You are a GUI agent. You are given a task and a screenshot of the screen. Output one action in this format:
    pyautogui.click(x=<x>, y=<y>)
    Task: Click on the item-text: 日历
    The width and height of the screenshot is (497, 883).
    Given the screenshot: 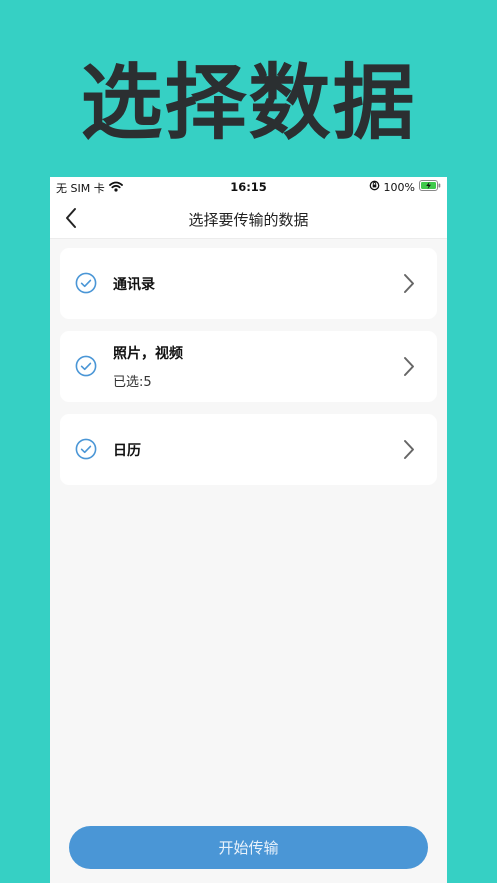 What is the action you would take?
    pyautogui.click(x=127, y=449)
    